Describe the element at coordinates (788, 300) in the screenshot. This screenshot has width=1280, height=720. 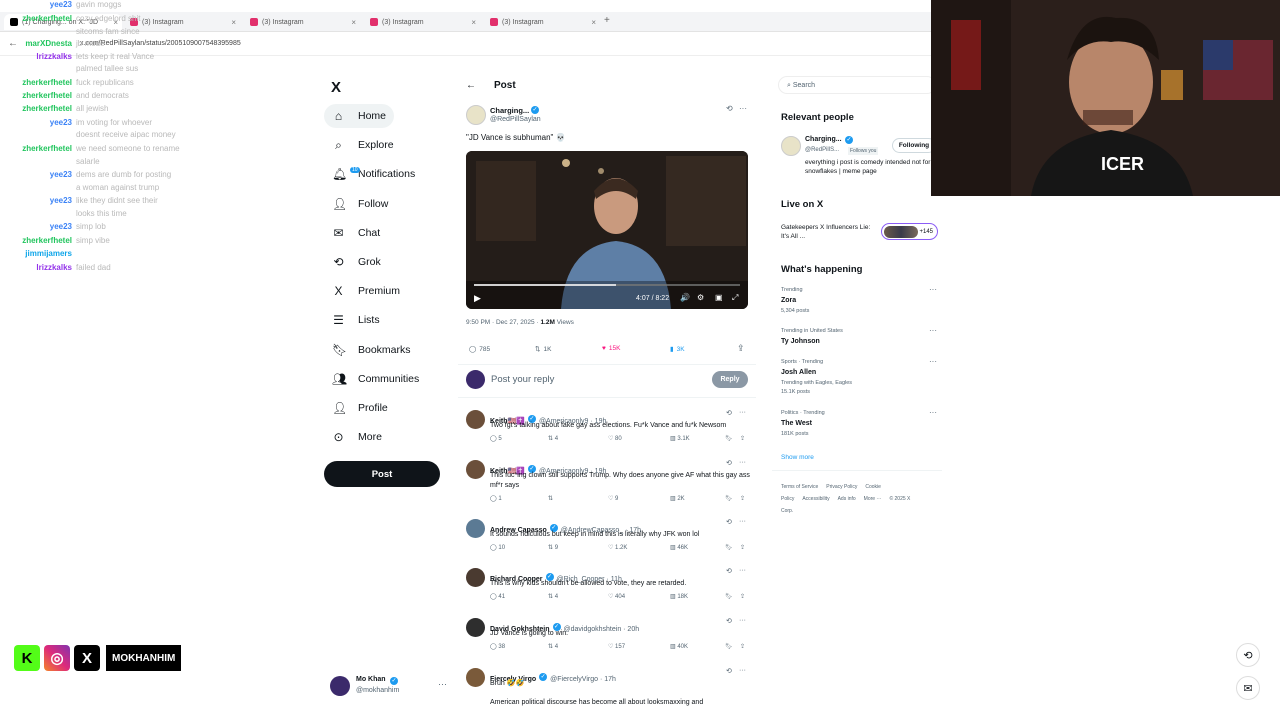
I see `trend-name: Zora` at that location.